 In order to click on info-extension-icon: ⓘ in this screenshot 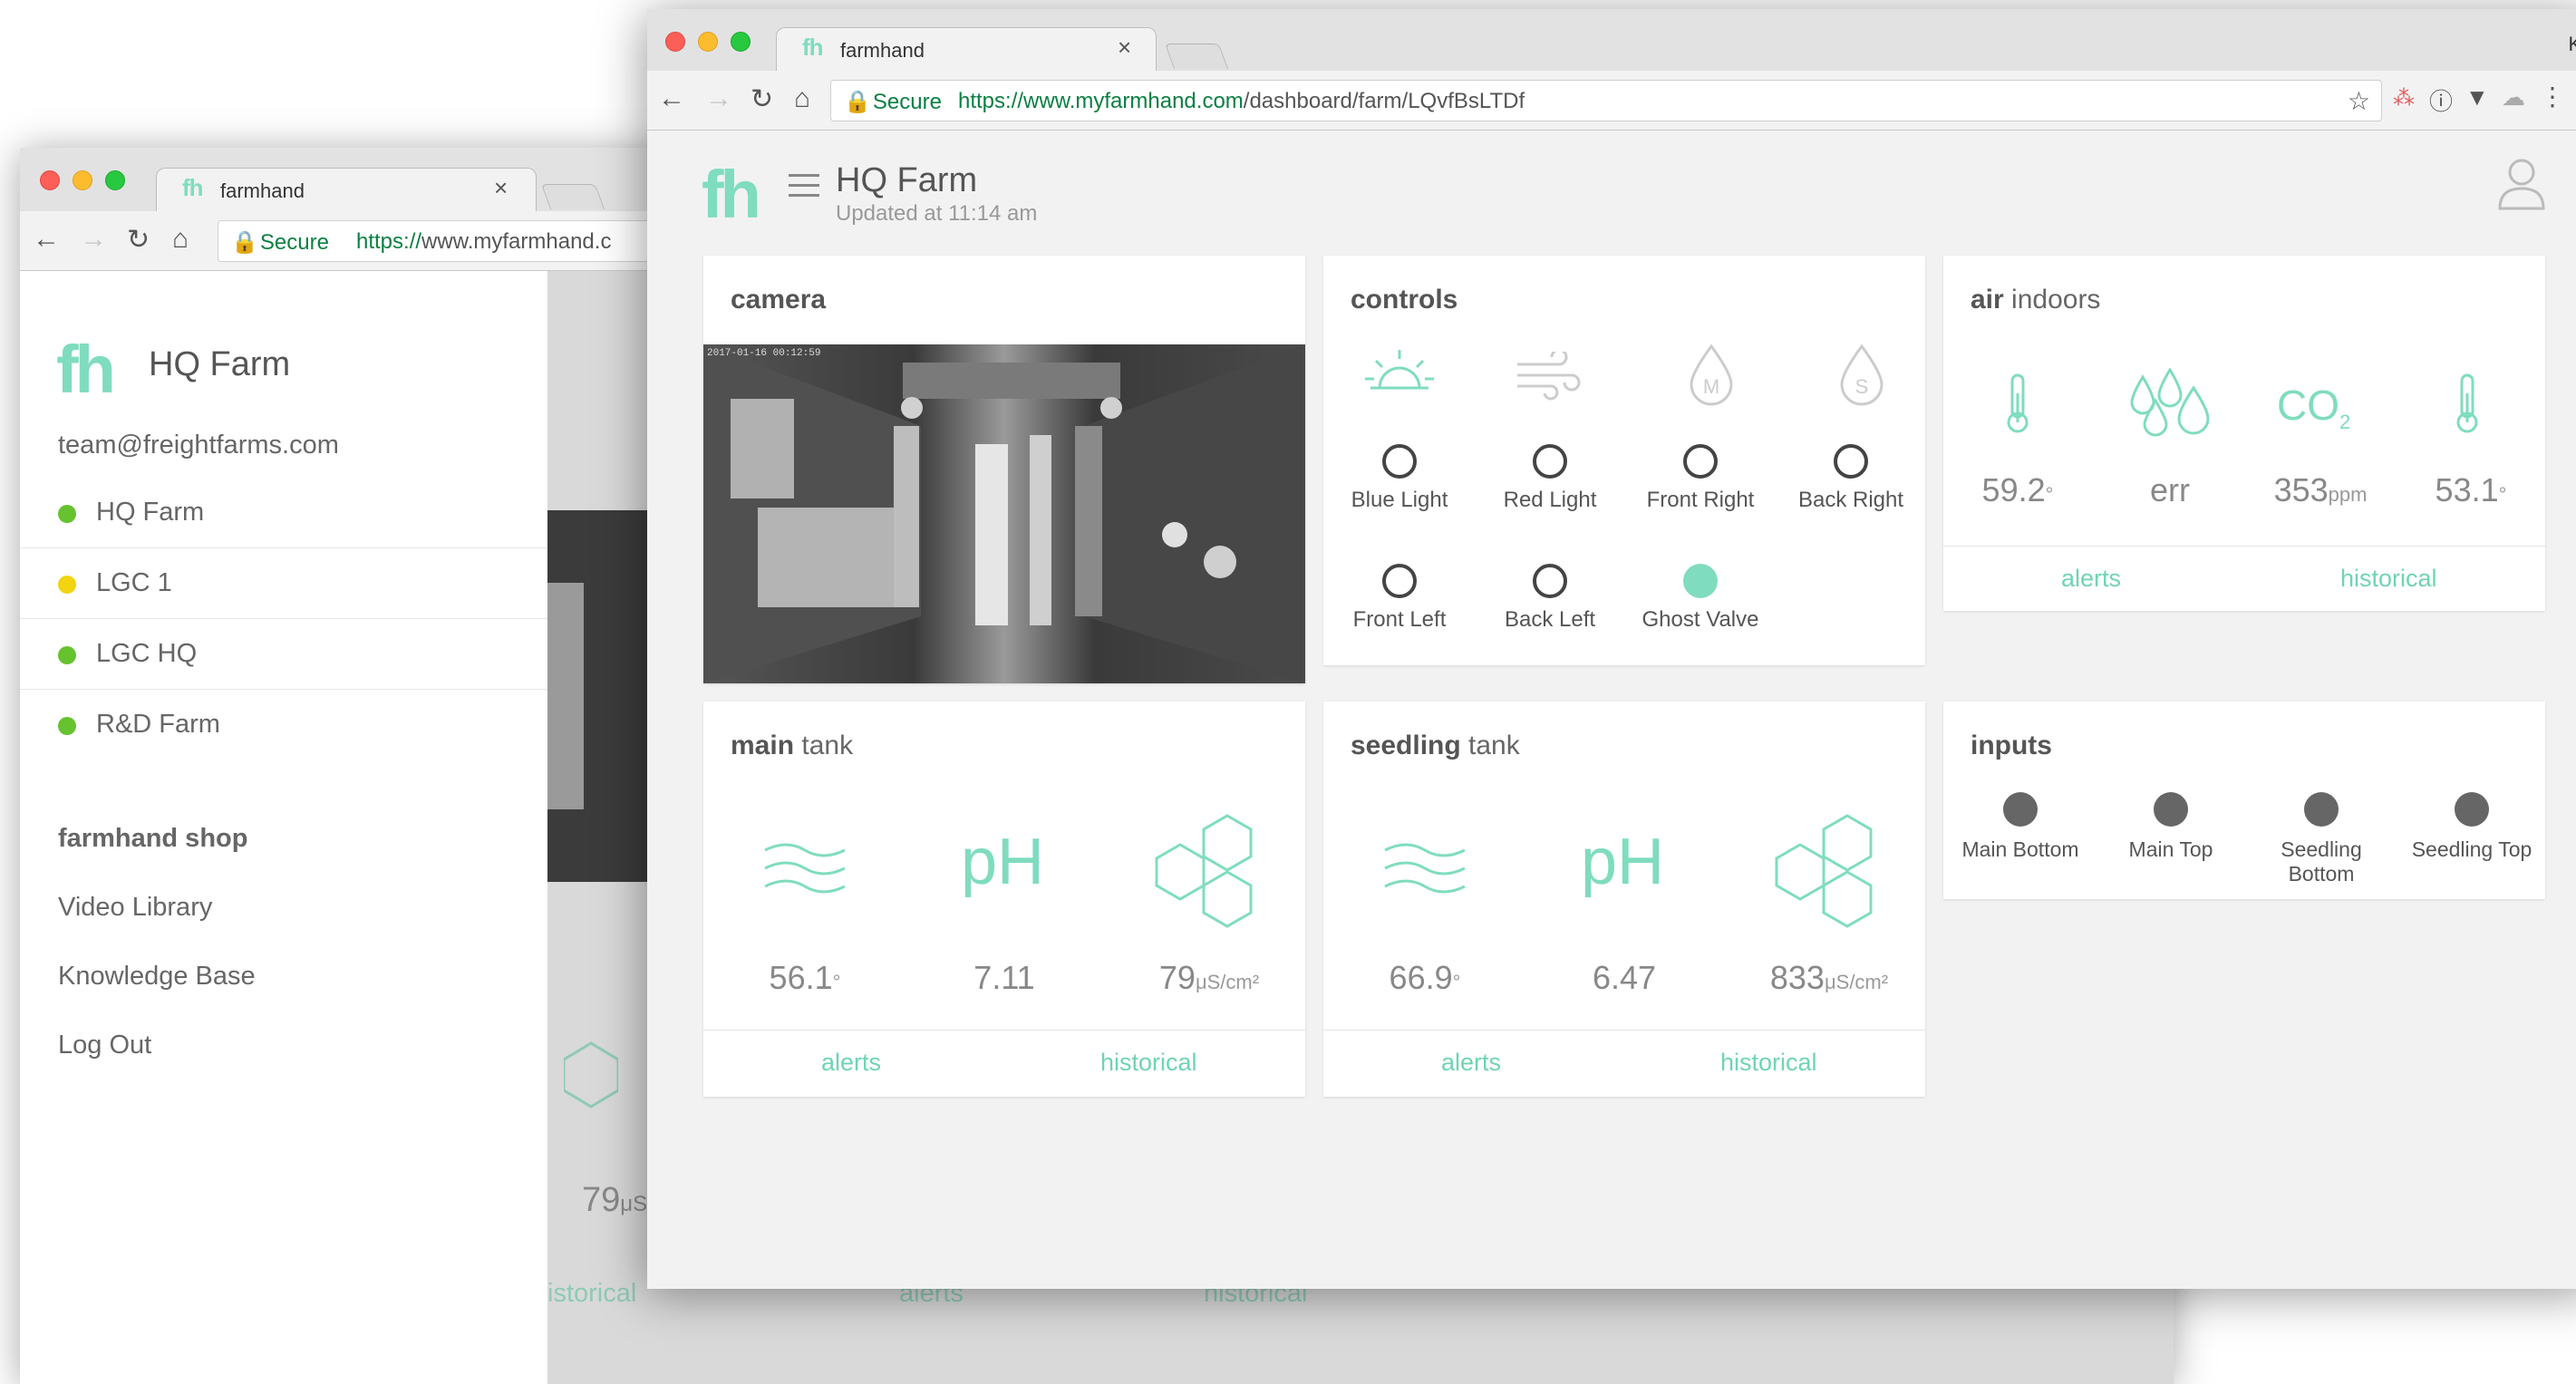, I will do `click(2441, 100)`.